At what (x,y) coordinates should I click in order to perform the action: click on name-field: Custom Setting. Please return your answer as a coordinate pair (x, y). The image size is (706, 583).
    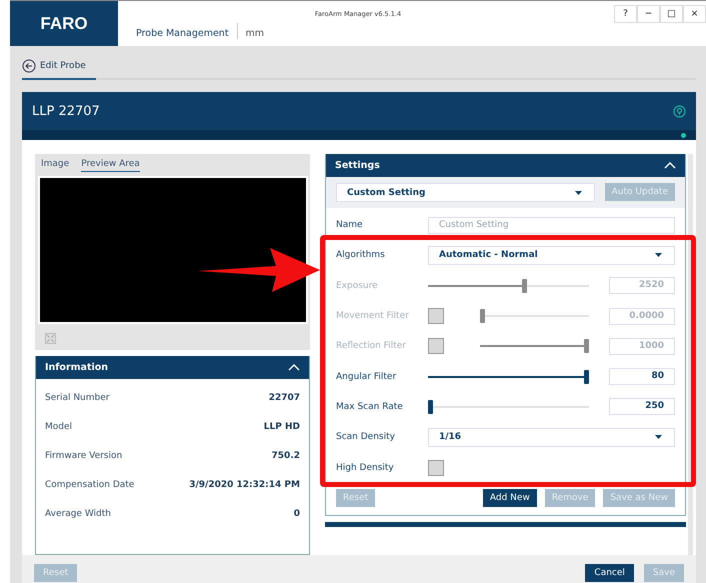
    Looking at the image, I should click on (551, 225).